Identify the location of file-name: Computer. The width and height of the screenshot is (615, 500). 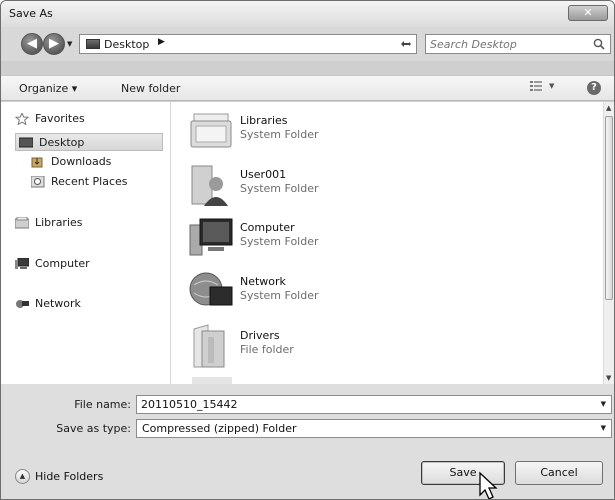
(267, 227).